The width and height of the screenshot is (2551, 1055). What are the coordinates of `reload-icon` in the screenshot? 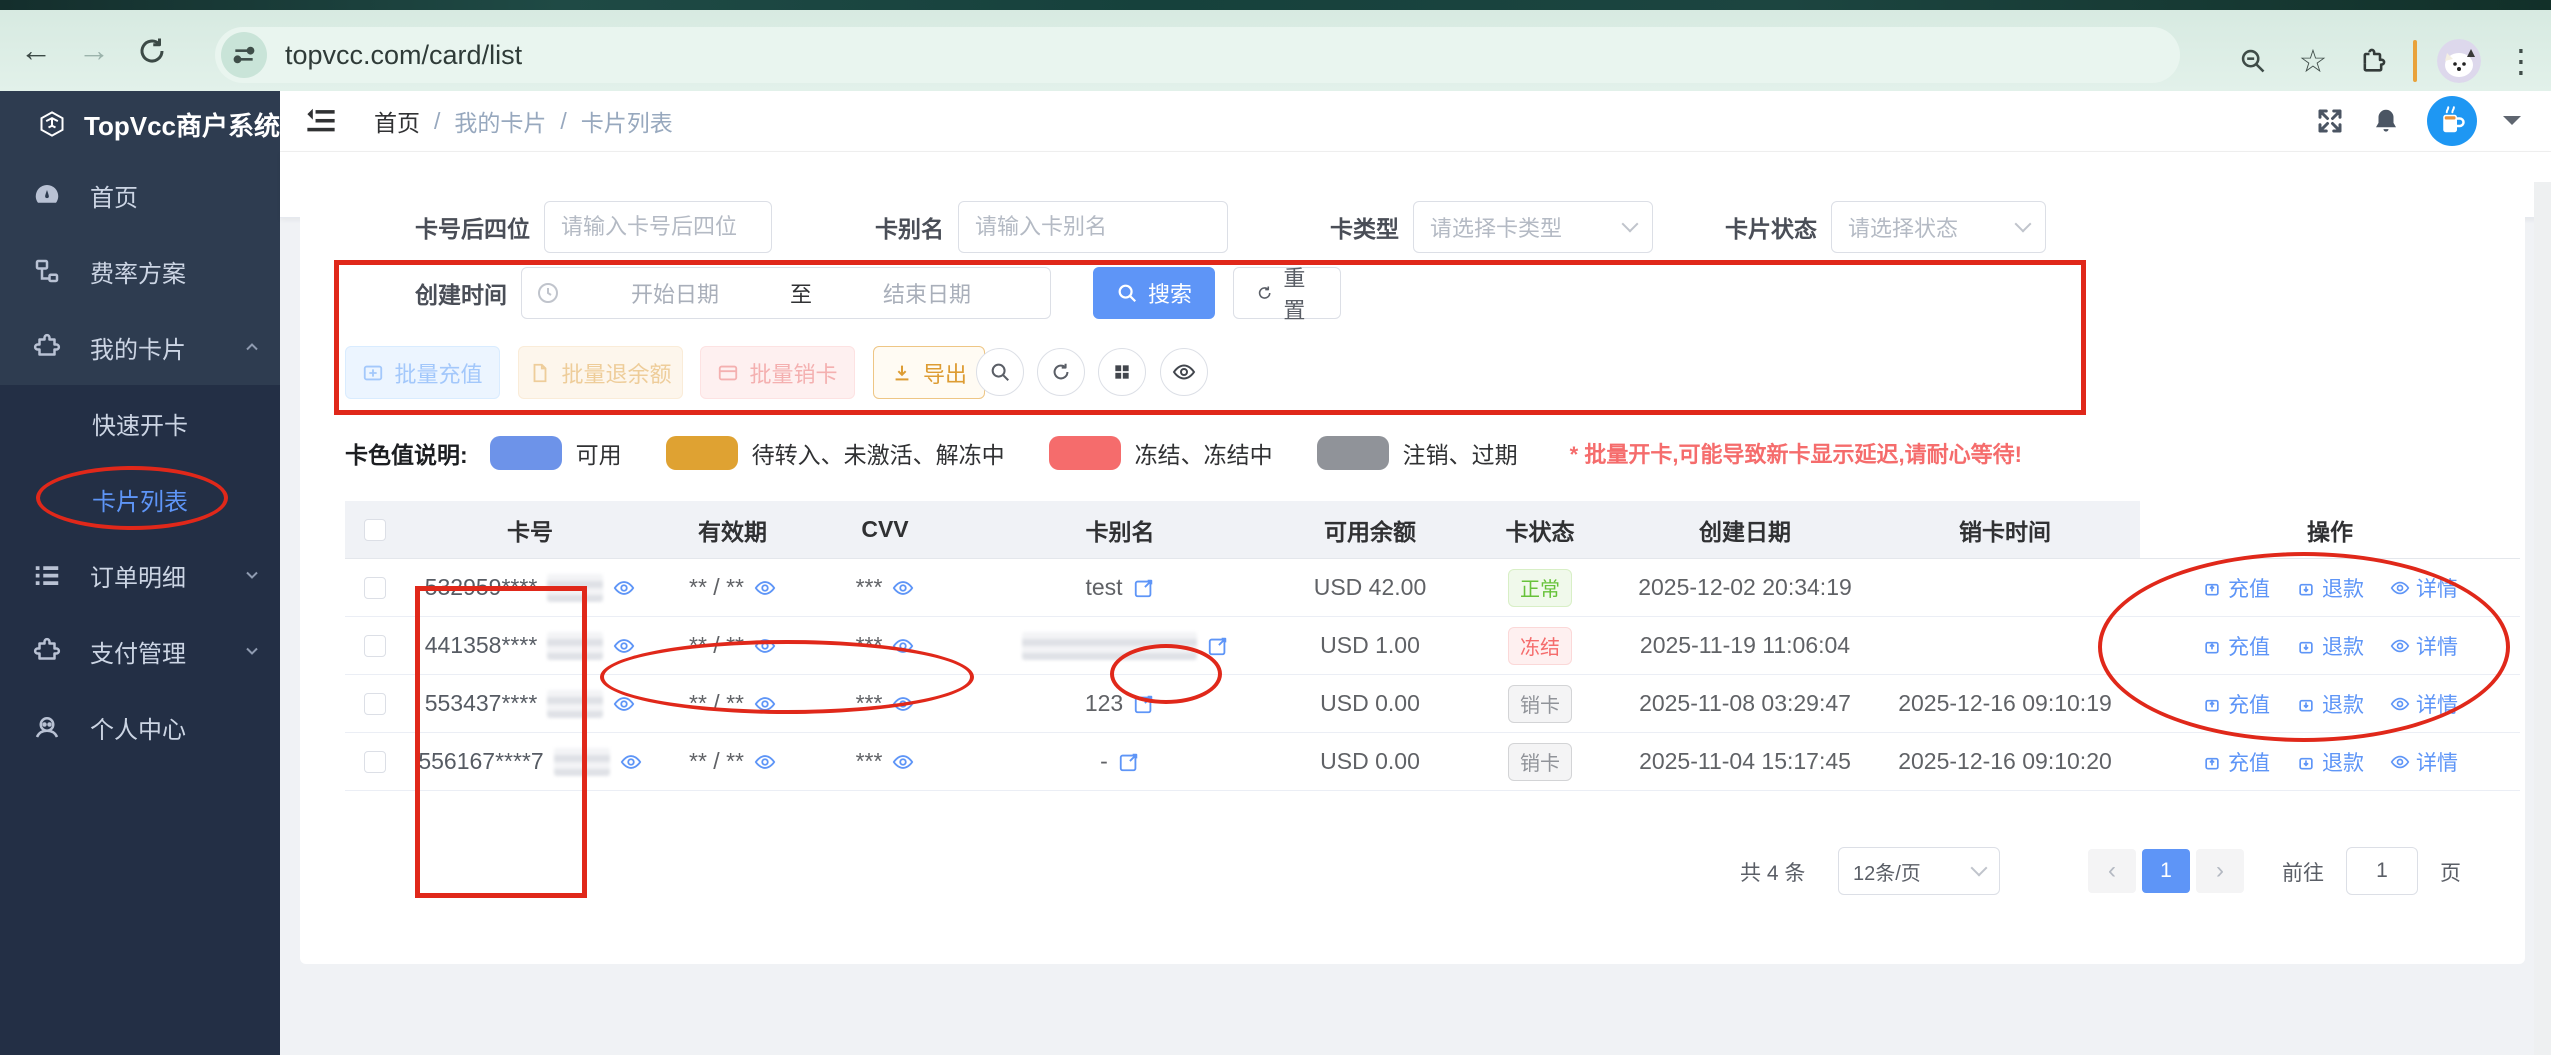 It's located at (152, 51).